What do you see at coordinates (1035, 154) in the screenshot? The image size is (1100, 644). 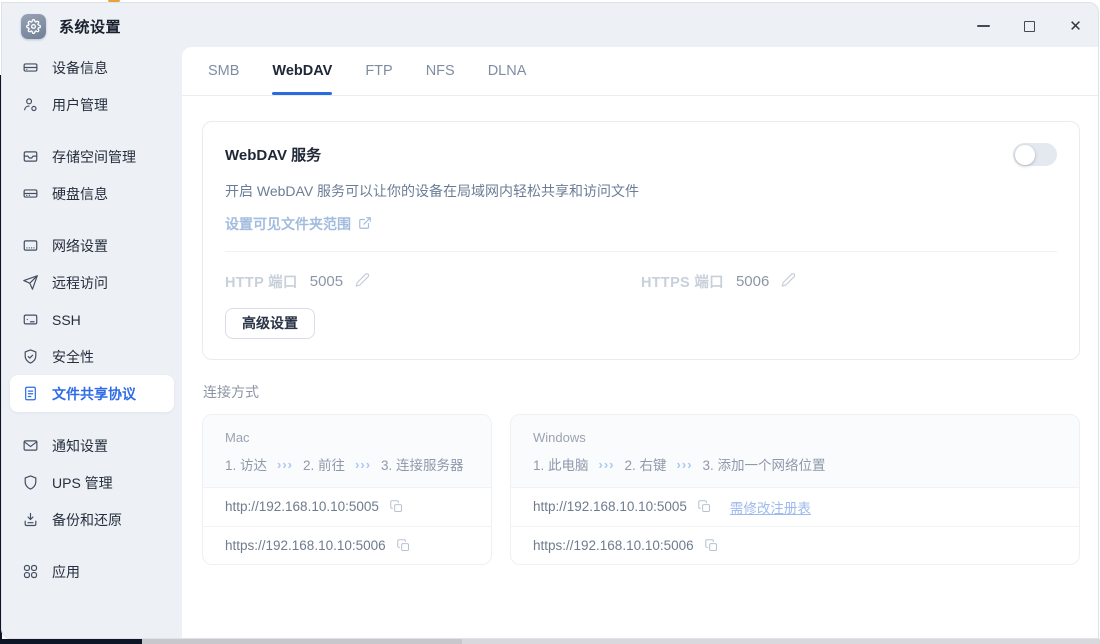 I see `webdav-toggle` at bounding box center [1035, 154].